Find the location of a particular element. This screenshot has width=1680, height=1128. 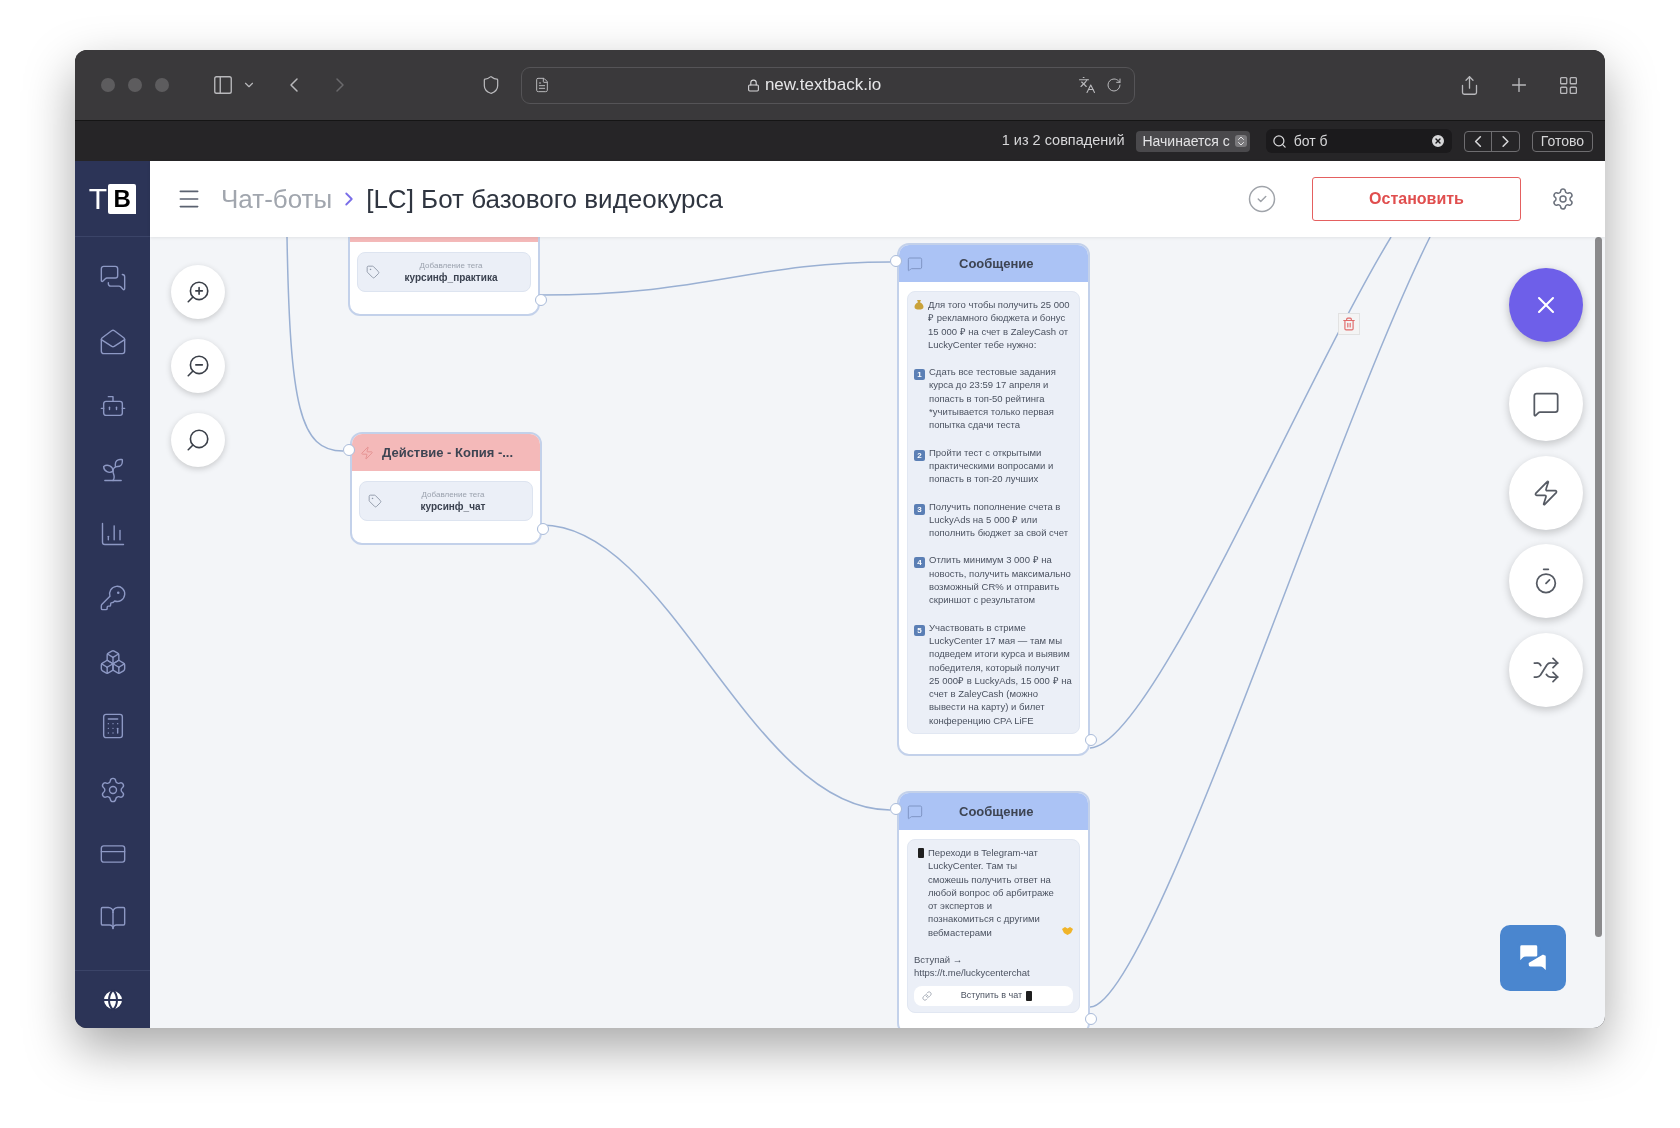

message-text: Участвовать в стриме LuckyCenter 17 мая — там мы подведем итоги курса и выявим победителя, который получит 25 000₽ в LuckyAds, 15 000 ₽ на счет в ZaleyCash (можно вывести на карту) и билет конференцию CPA LiFE is located at coordinates (1001, 673).